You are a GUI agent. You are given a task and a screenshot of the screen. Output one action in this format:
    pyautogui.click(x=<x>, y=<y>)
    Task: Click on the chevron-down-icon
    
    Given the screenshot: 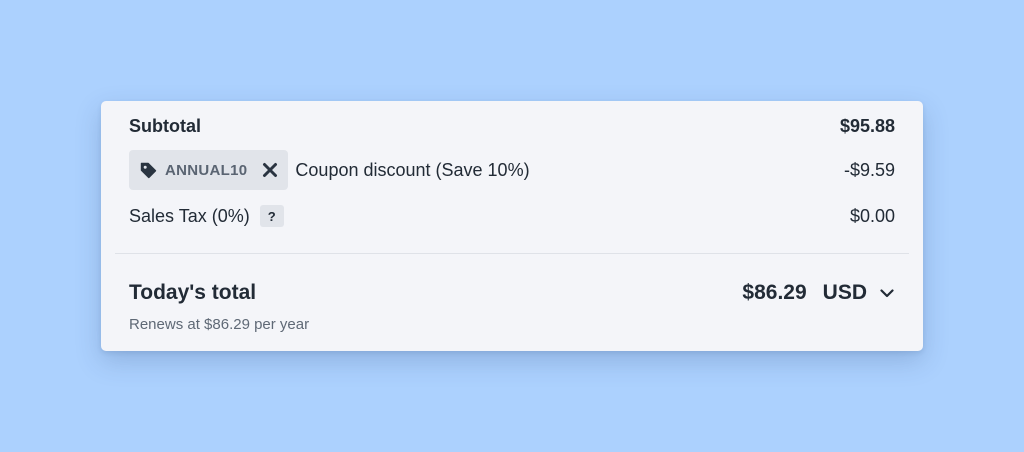 What is the action you would take?
    pyautogui.click(x=887, y=293)
    